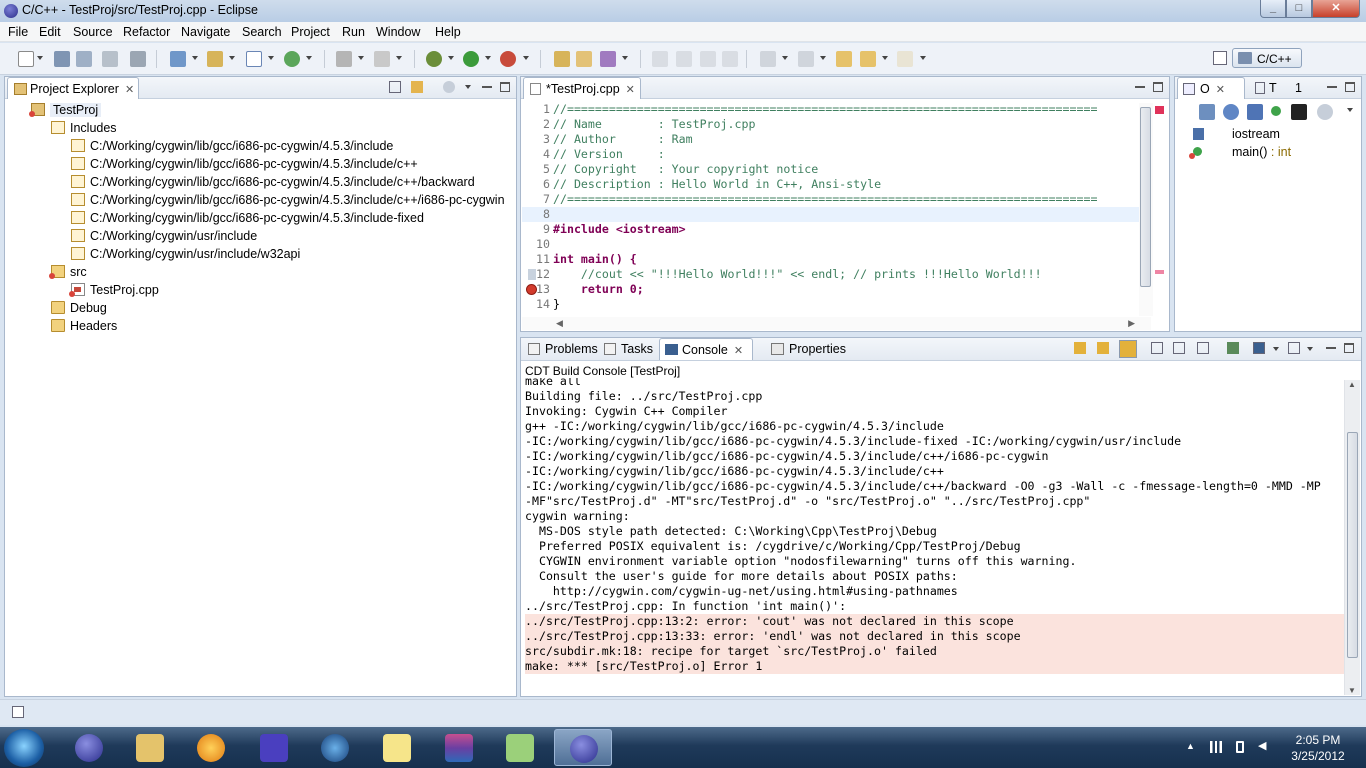  What do you see at coordinates (18, 712) in the screenshot?
I see `fast-view-icon` at bounding box center [18, 712].